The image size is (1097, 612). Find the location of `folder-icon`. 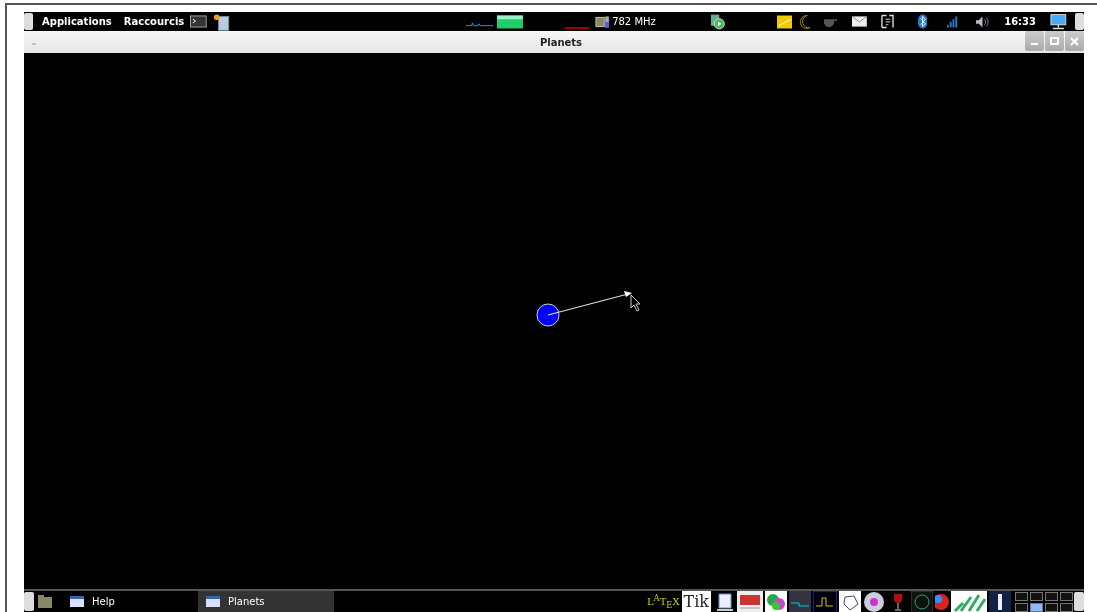

folder-icon is located at coordinates (45, 601).